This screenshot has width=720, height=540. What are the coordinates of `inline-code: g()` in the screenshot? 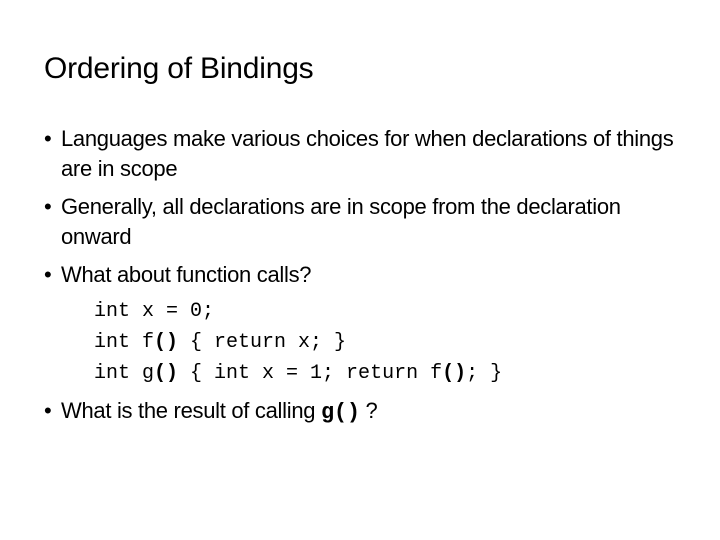 It's located at (340, 412).